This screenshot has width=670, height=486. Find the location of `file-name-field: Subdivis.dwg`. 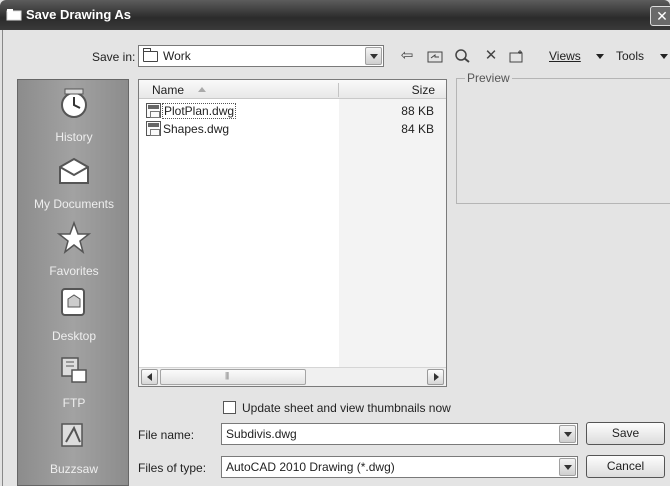

file-name-field: Subdivis.dwg is located at coordinates (399, 434).